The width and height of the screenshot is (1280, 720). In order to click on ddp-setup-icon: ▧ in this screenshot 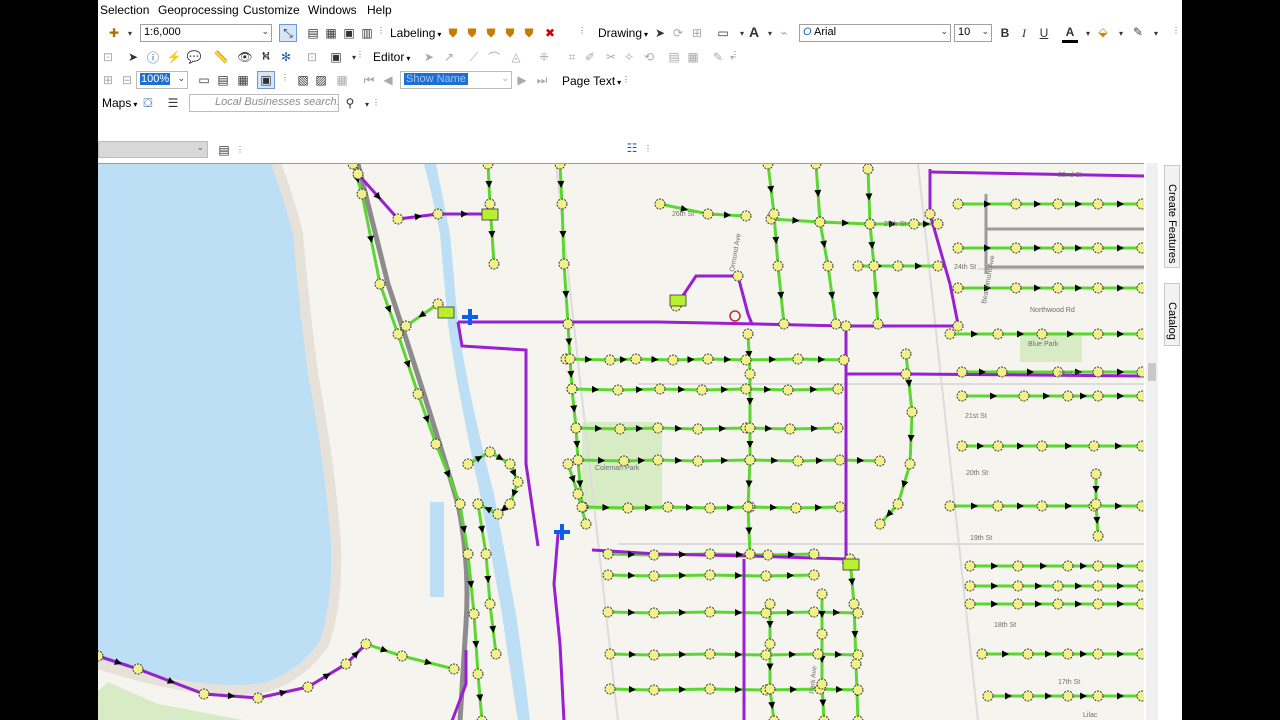, I will do `click(303, 80)`.